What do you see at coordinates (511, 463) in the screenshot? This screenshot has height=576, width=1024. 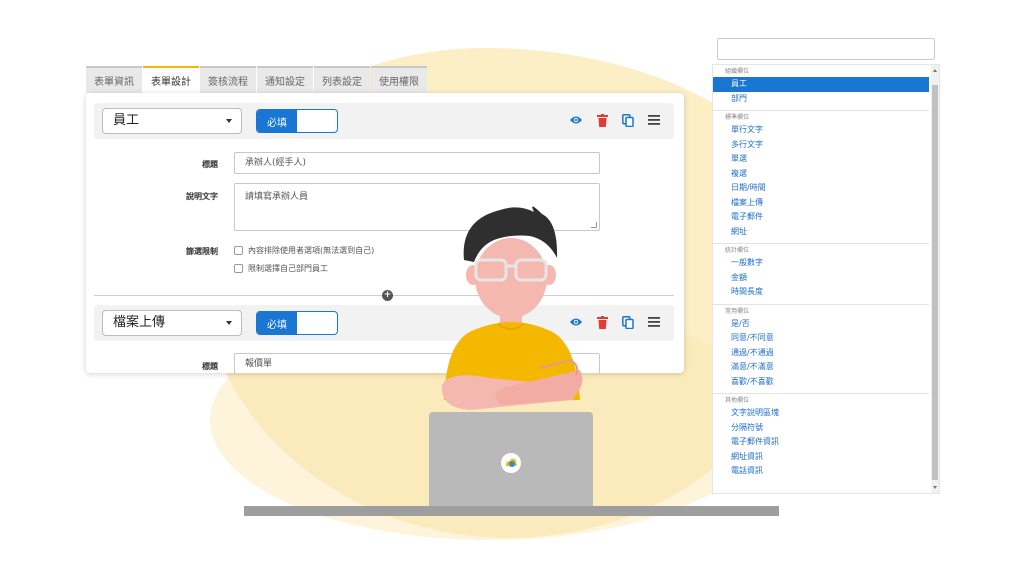 I see `cloud-logo-icon` at bounding box center [511, 463].